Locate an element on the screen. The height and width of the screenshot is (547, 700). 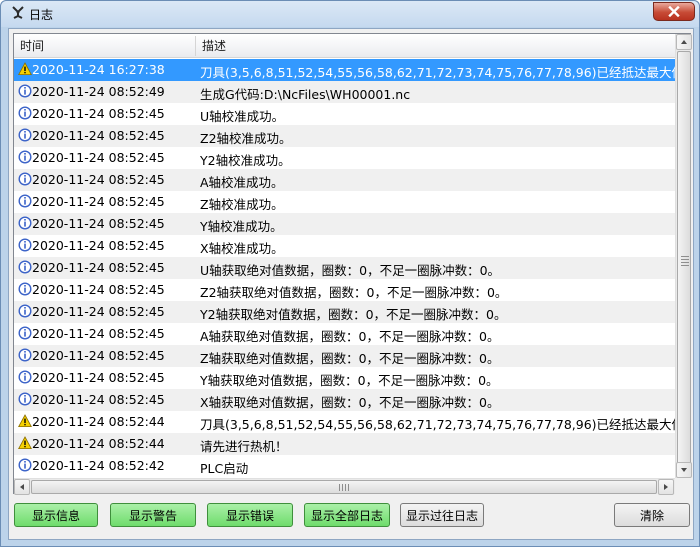
column-header-description: 描述 is located at coordinates (435, 46).